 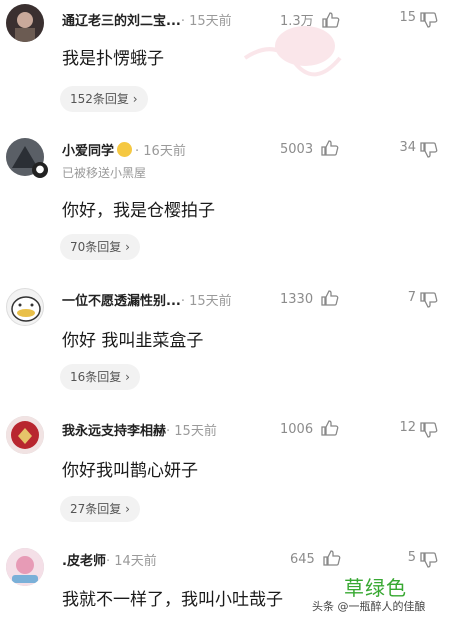 What do you see at coordinates (172, 600) in the screenshot?
I see `comment-text: 我就不一样了，我叫小吐哉子` at bounding box center [172, 600].